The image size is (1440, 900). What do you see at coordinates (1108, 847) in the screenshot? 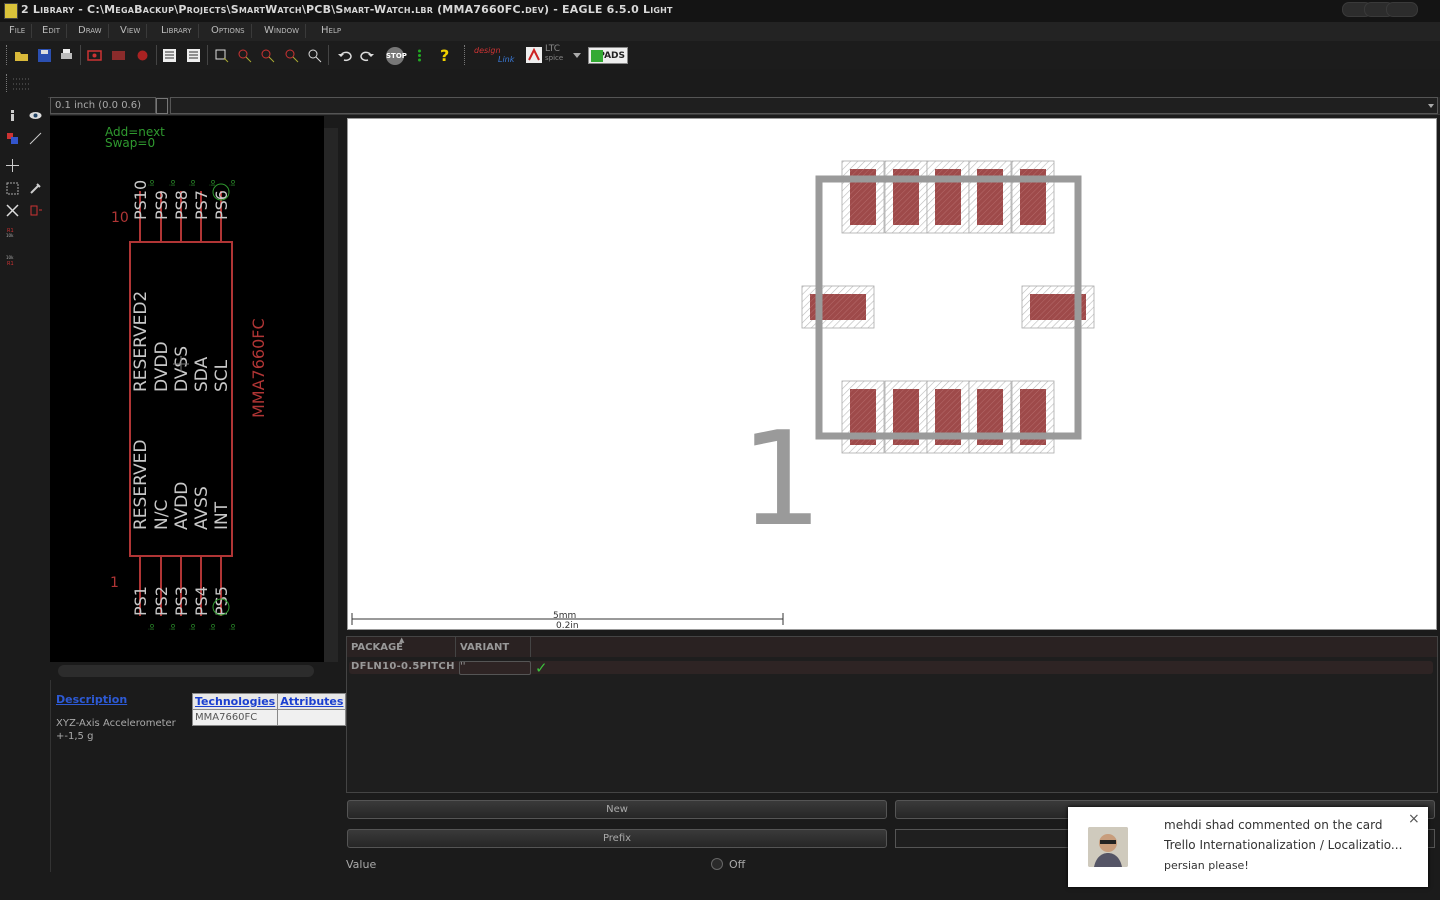
I see `avatar` at bounding box center [1108, 847].